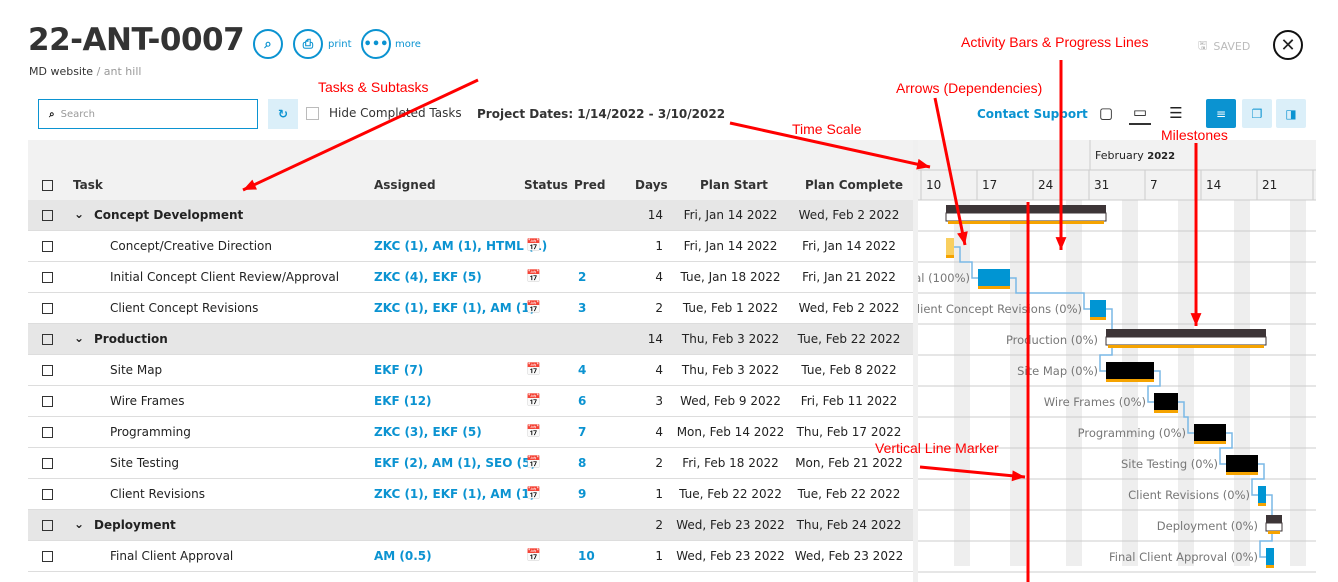 The height and width of the screenshot is (582, 1338). Describe the element at coordinates (1186, 383) in the screenshot. I see `weekend-stripe` at that location.